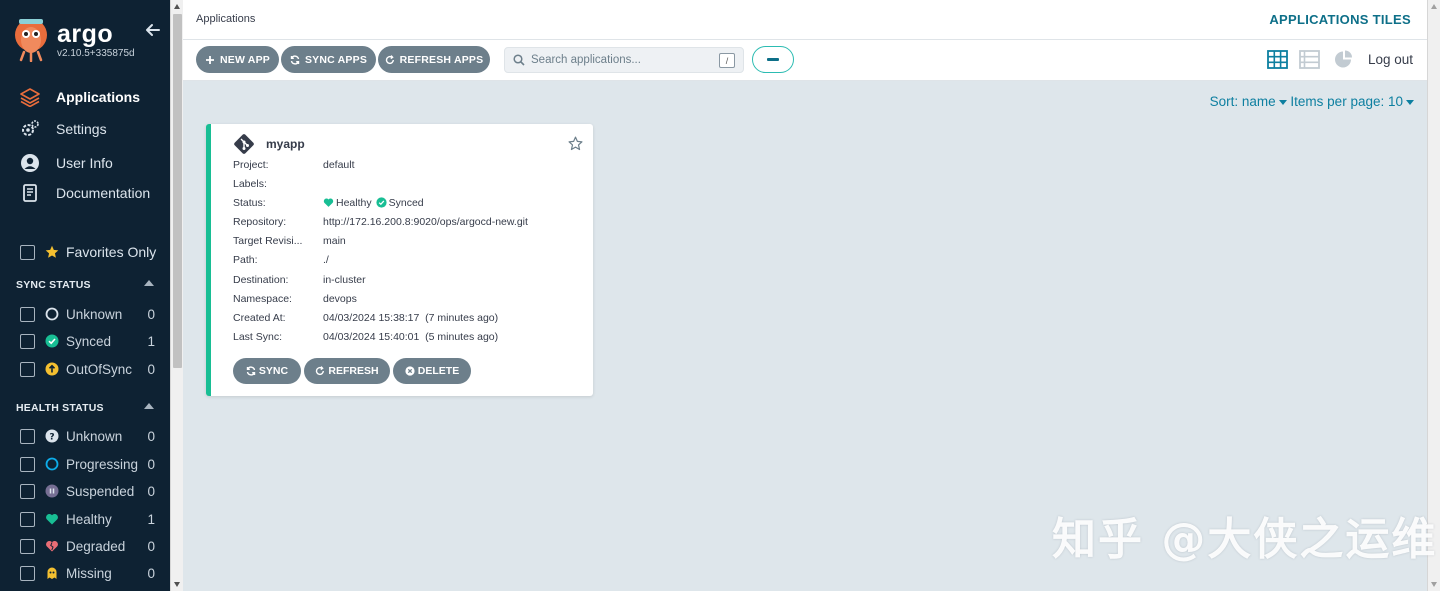  Describe the element at coordinates (403, 164) in the screenshot. I see `field-project: Project: default` at that location.